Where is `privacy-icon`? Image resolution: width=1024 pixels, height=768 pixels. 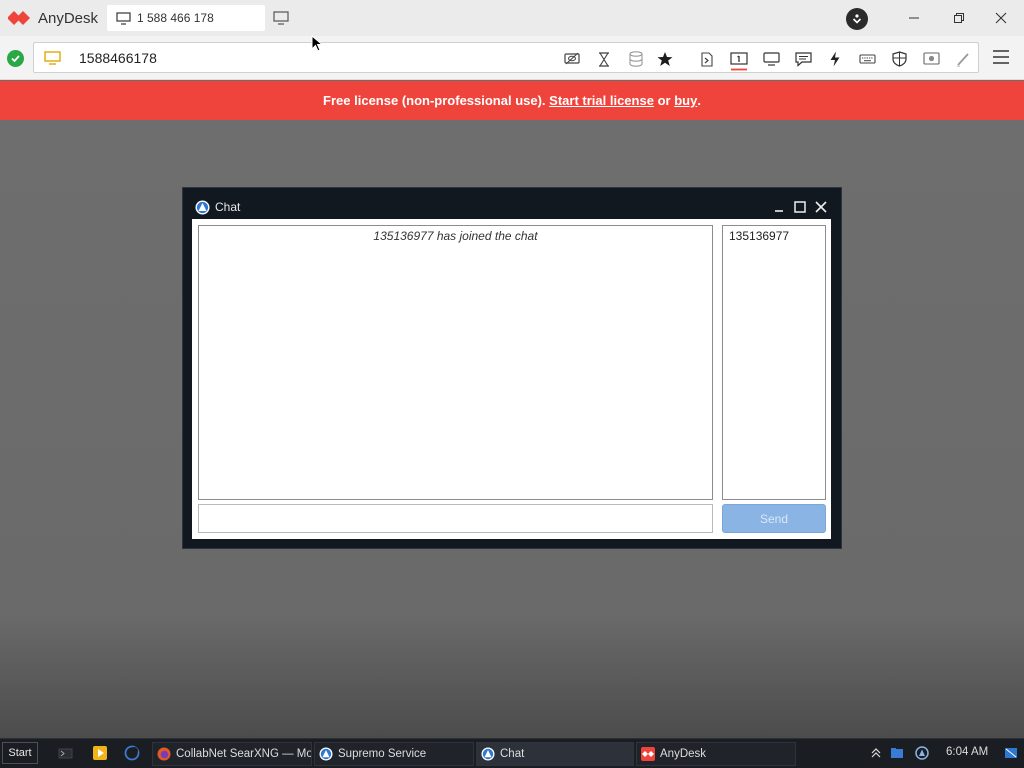
privacy-icon is located at coordinates (572, 59).